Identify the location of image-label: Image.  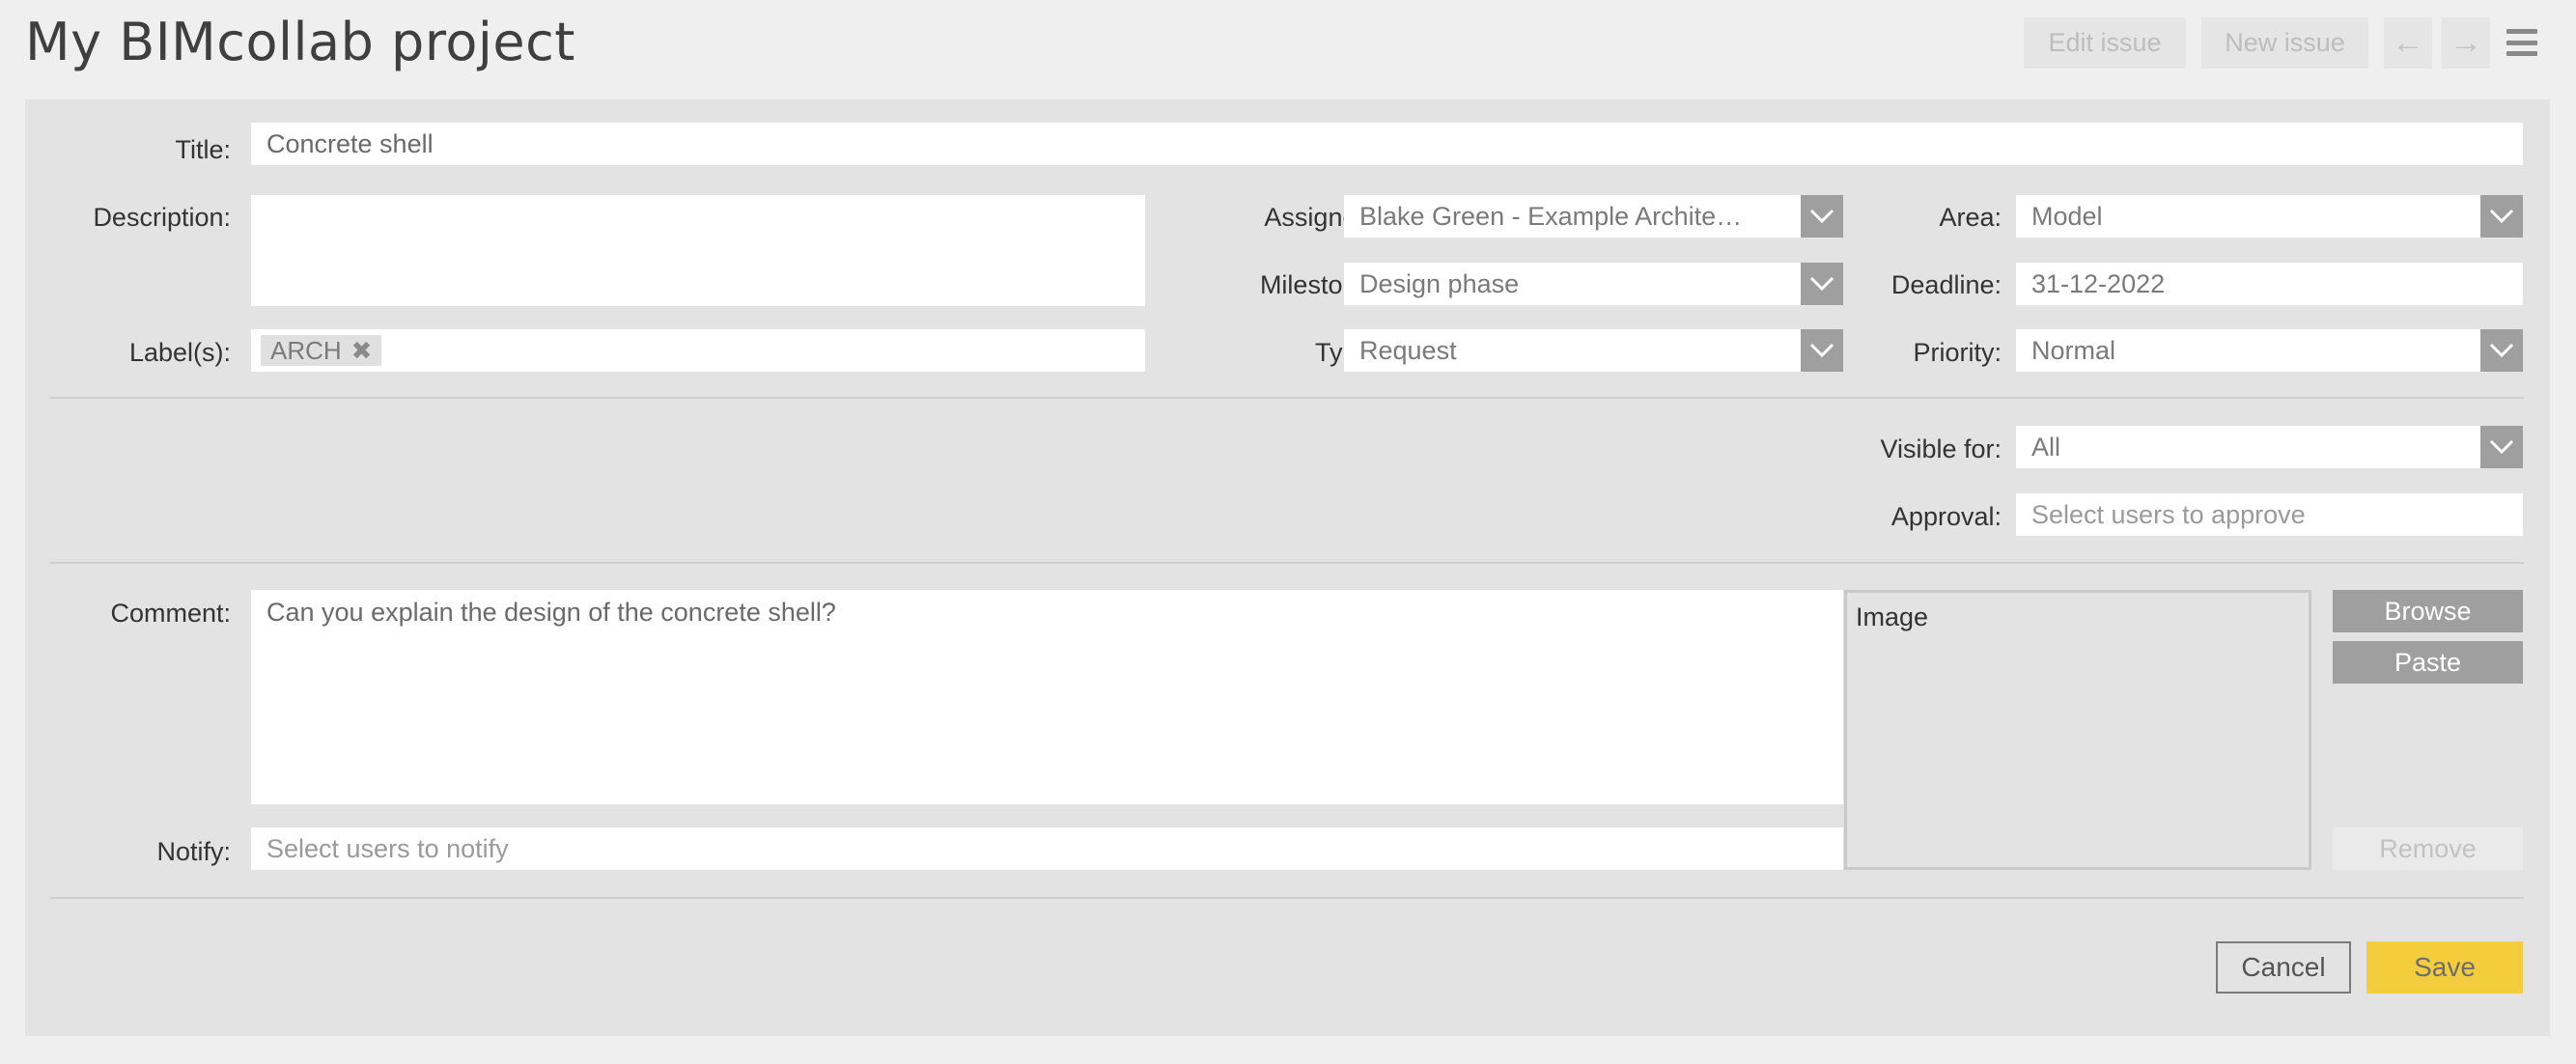
(1893, 617).